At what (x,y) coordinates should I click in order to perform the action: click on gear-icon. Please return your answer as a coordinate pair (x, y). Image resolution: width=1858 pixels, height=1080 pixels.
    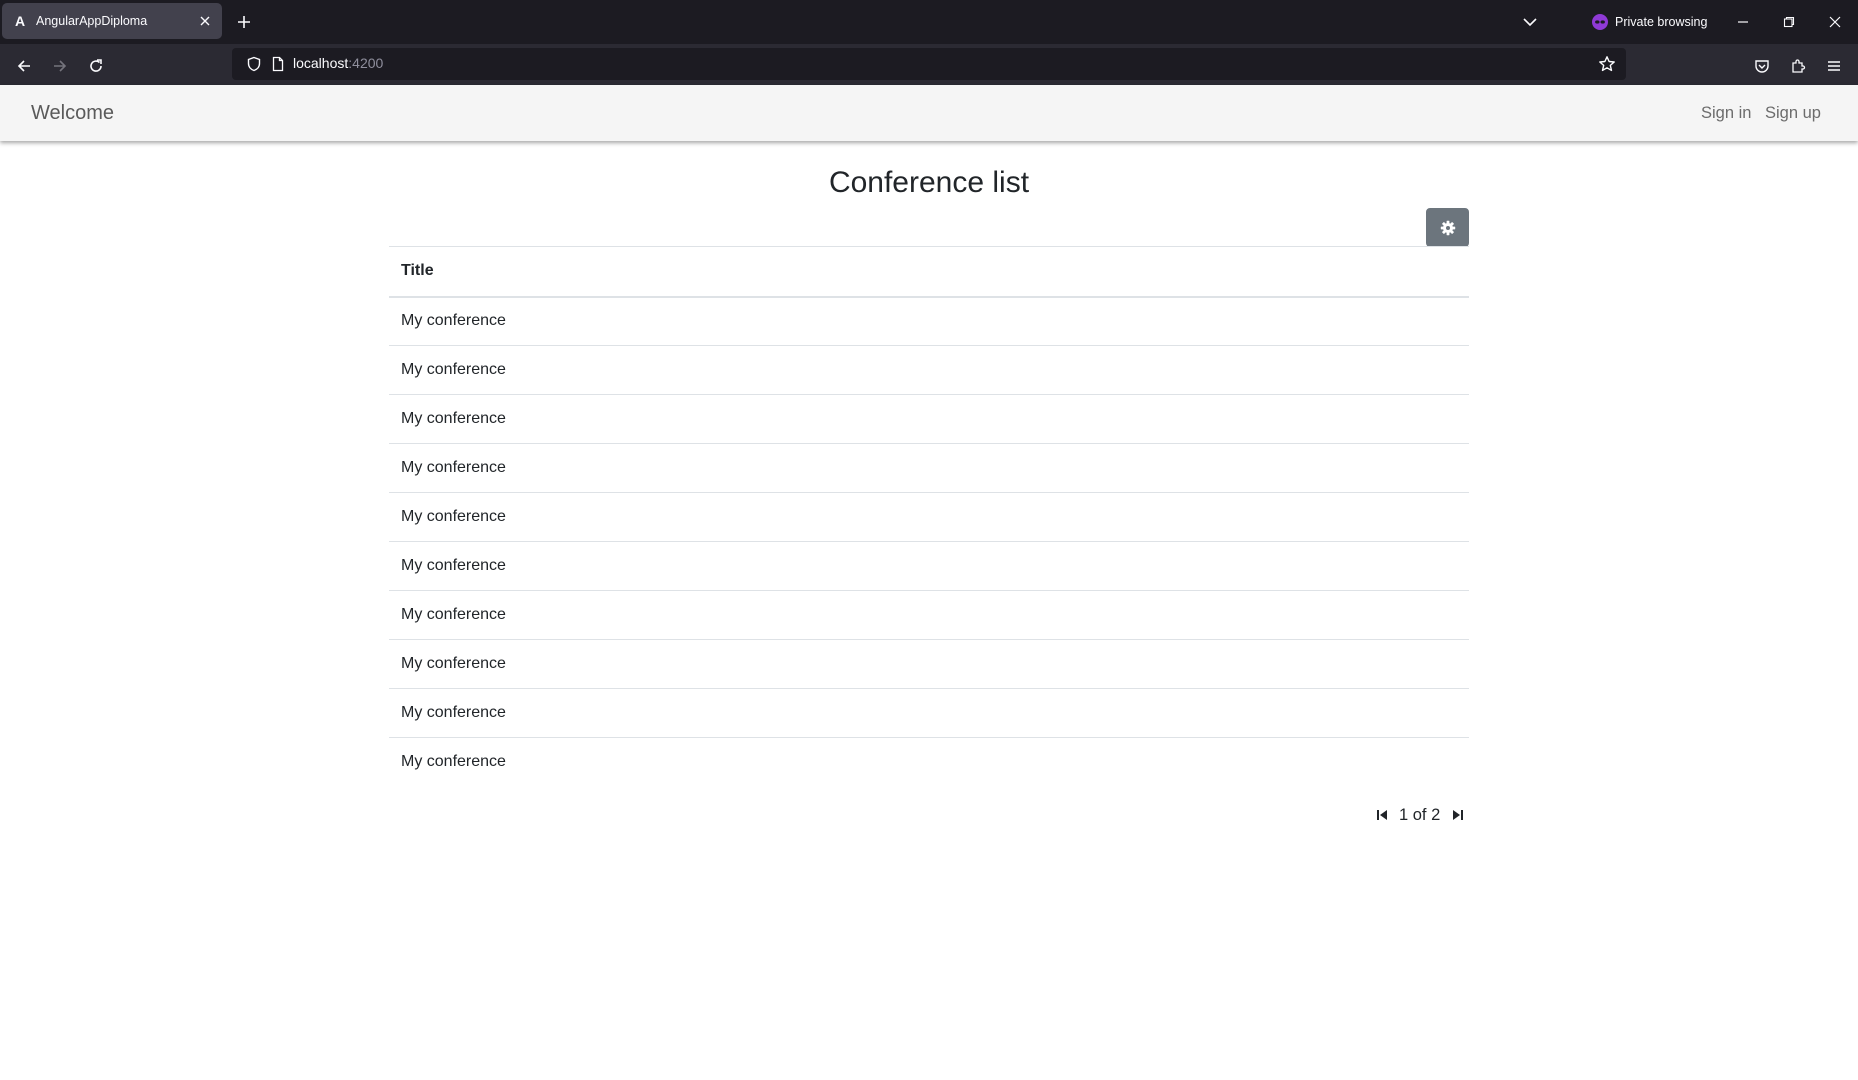
    Looking at the image, I should click on (1447, 227).